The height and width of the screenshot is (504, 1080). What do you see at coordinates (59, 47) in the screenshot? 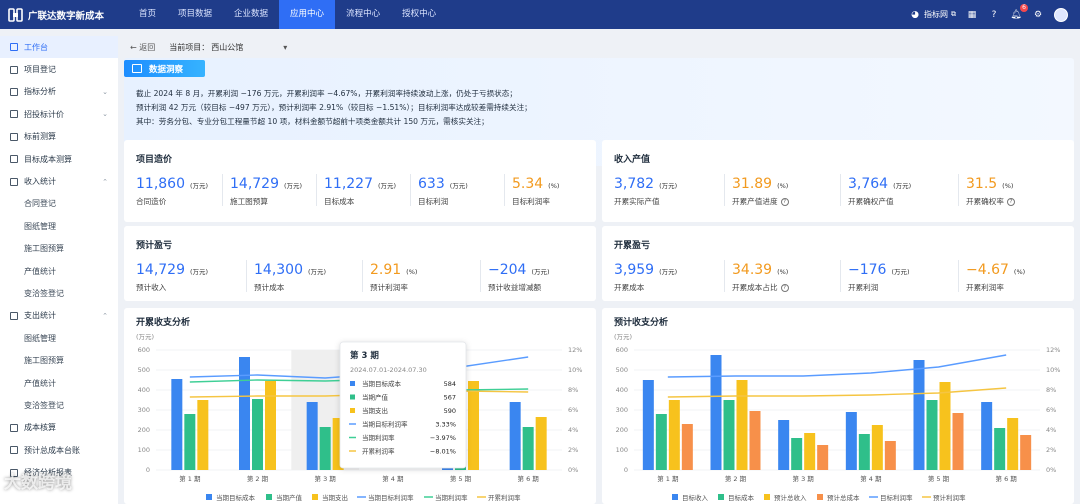
I see `sidebar-item: 工作台` at bounding box center [59, 47].